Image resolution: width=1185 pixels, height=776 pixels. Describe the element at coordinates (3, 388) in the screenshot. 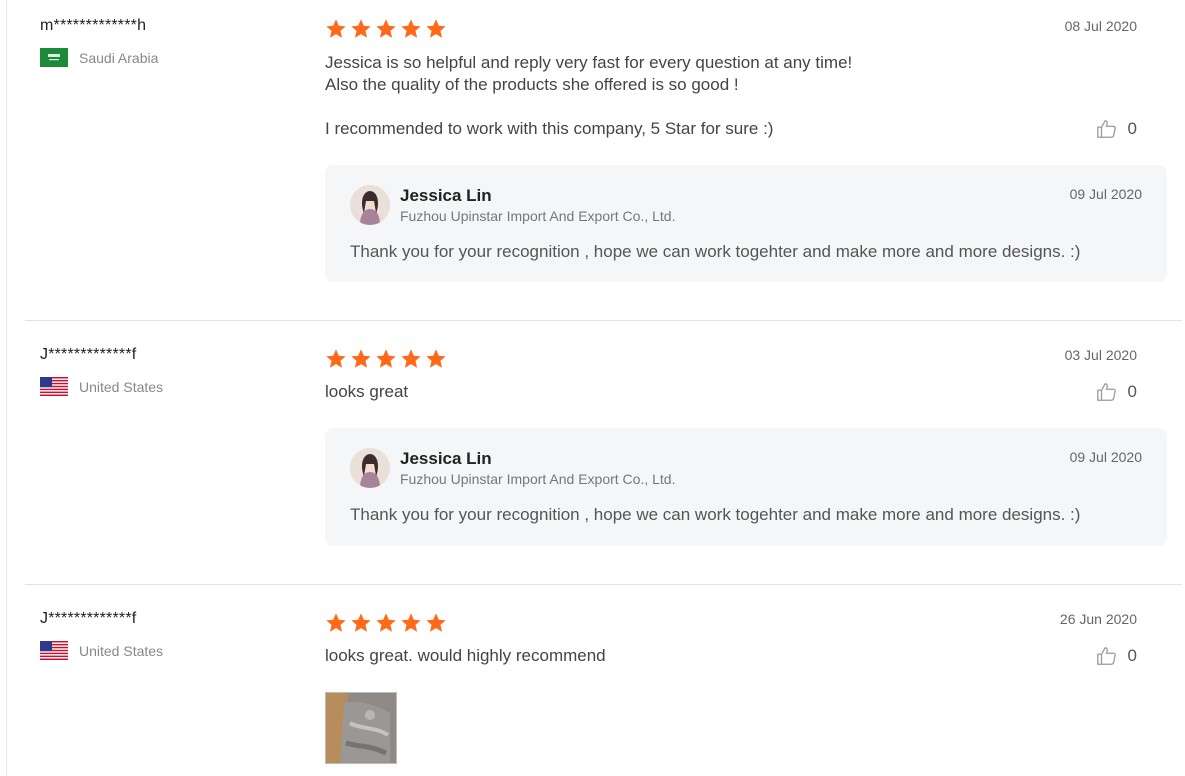

I see `left-border` at that location.